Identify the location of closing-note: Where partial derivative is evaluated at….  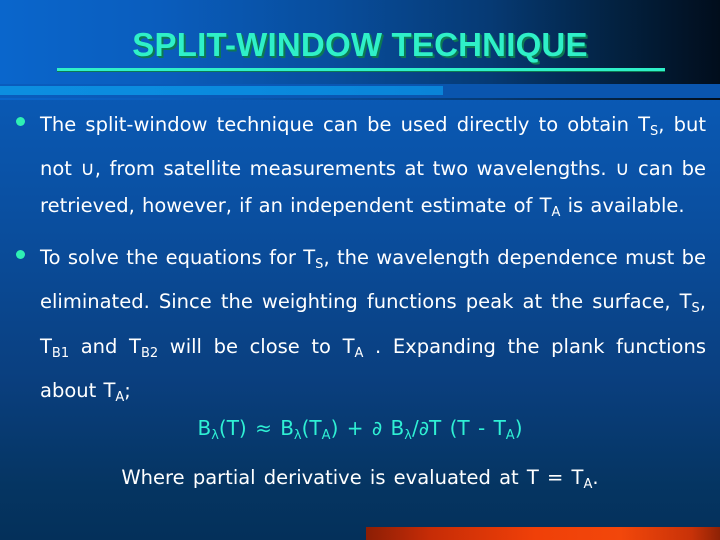
(360, 479).